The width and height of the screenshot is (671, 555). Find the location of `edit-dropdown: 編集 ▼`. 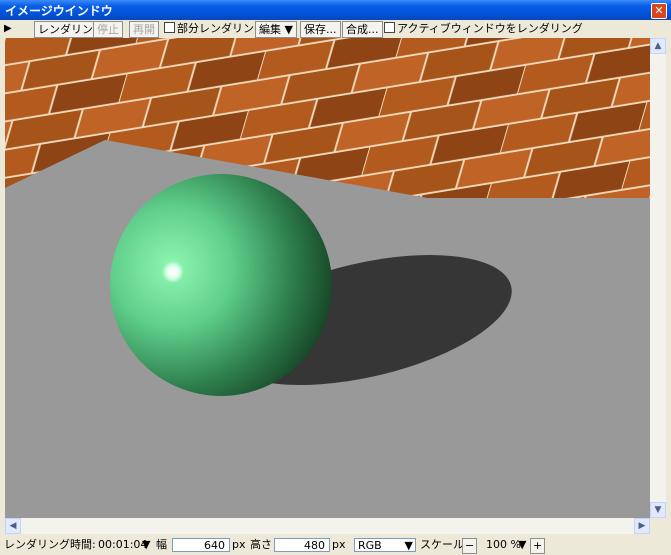

edit-dropdown: 編集 ▼ is located at coordinates (276, 29).